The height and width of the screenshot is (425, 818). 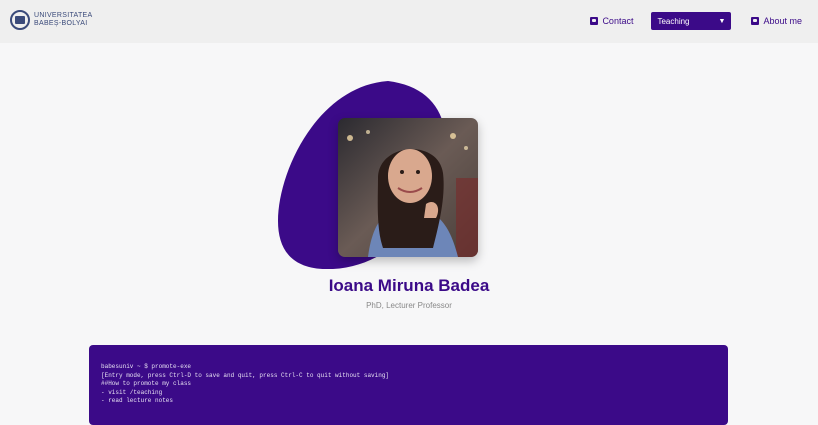 I want to click on logo-text-line1: UNIVERSITATEA, so click(x=63, y=15).